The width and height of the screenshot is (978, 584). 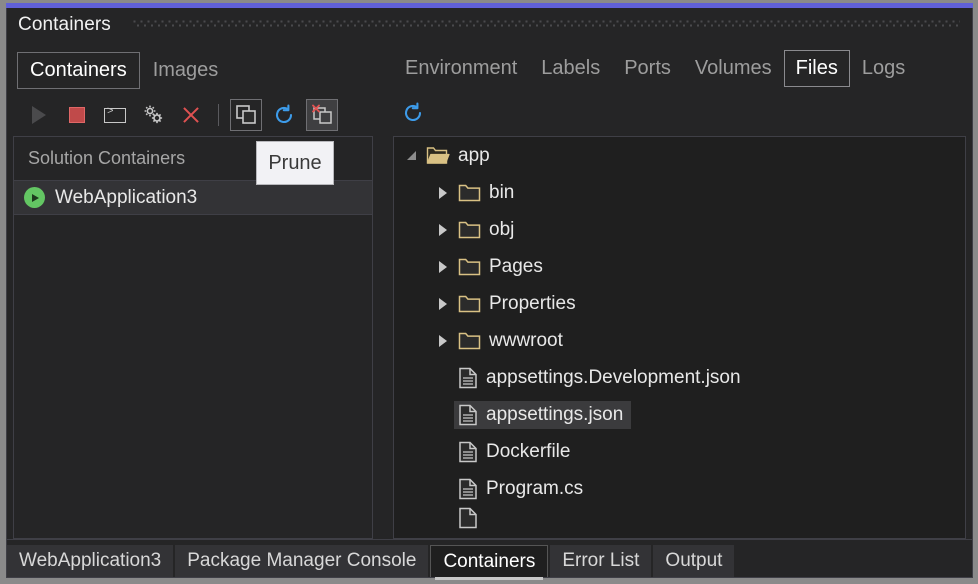 I want to click on prune-button, so click(x=322, y=115).